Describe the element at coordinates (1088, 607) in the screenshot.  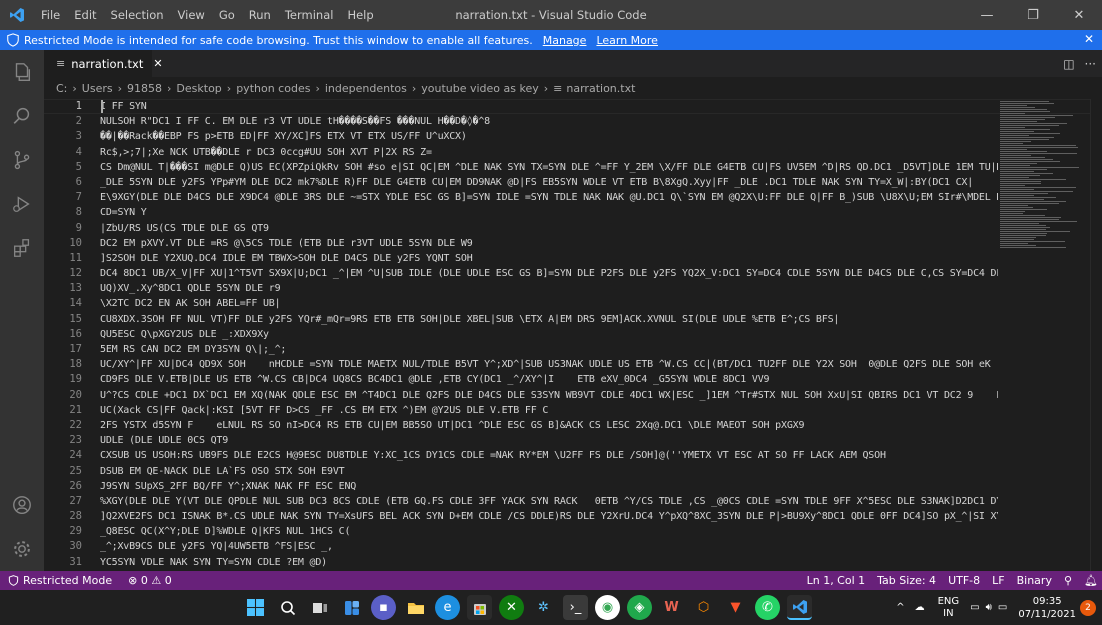
I see `notification-badge: 2` at that location.